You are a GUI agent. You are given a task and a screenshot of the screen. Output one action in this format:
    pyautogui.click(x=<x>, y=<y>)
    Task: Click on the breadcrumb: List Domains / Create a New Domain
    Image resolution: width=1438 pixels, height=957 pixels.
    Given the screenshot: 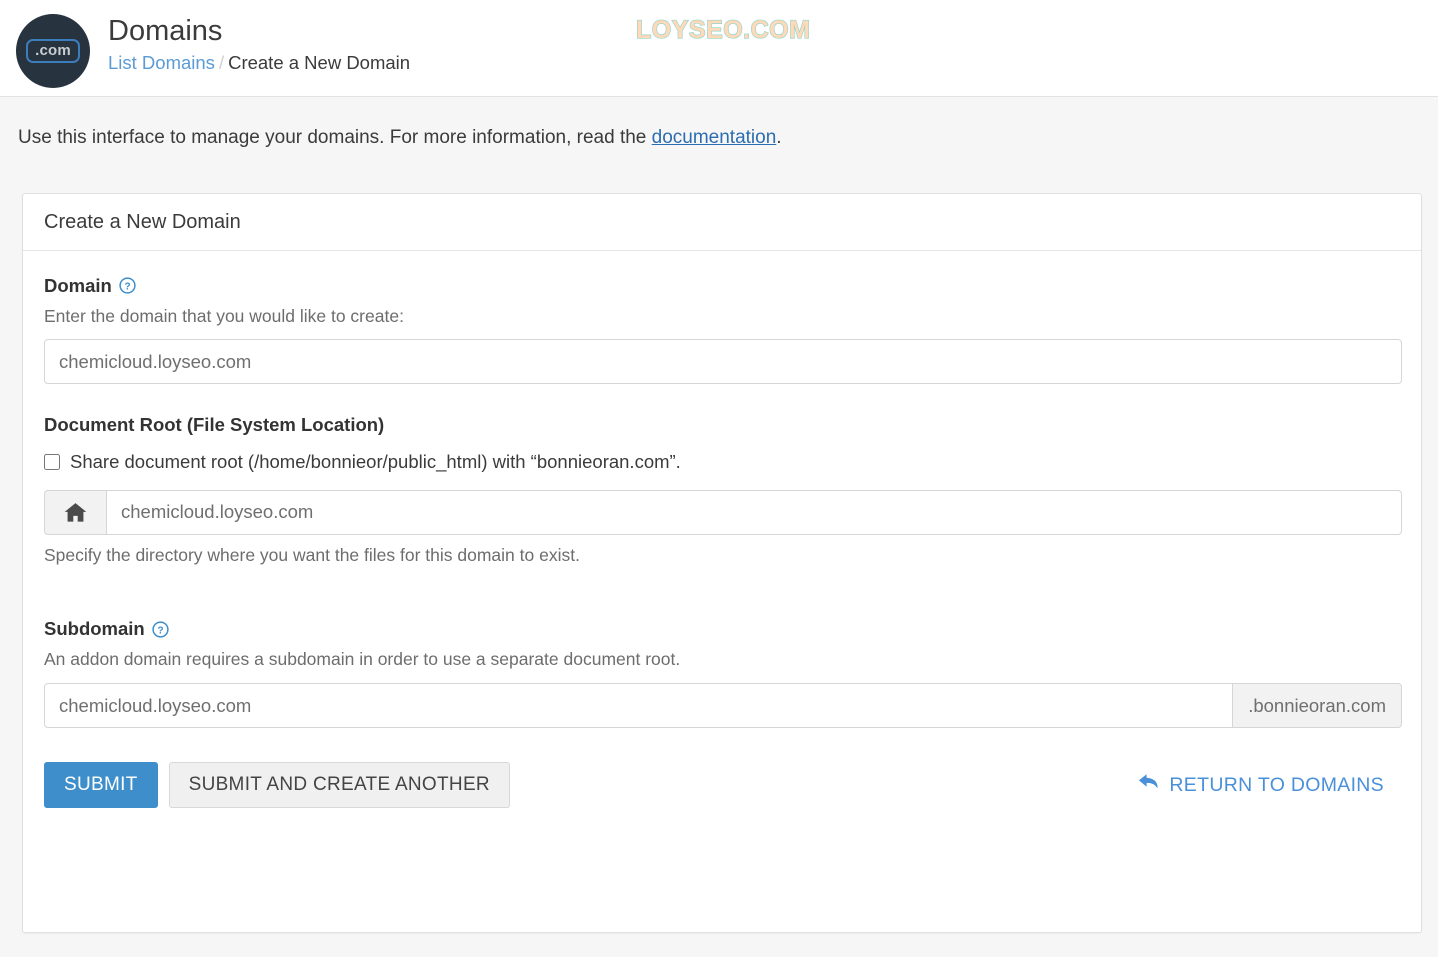 What is the action you would take?
    pyautogui.click(x=259, y=63)
    